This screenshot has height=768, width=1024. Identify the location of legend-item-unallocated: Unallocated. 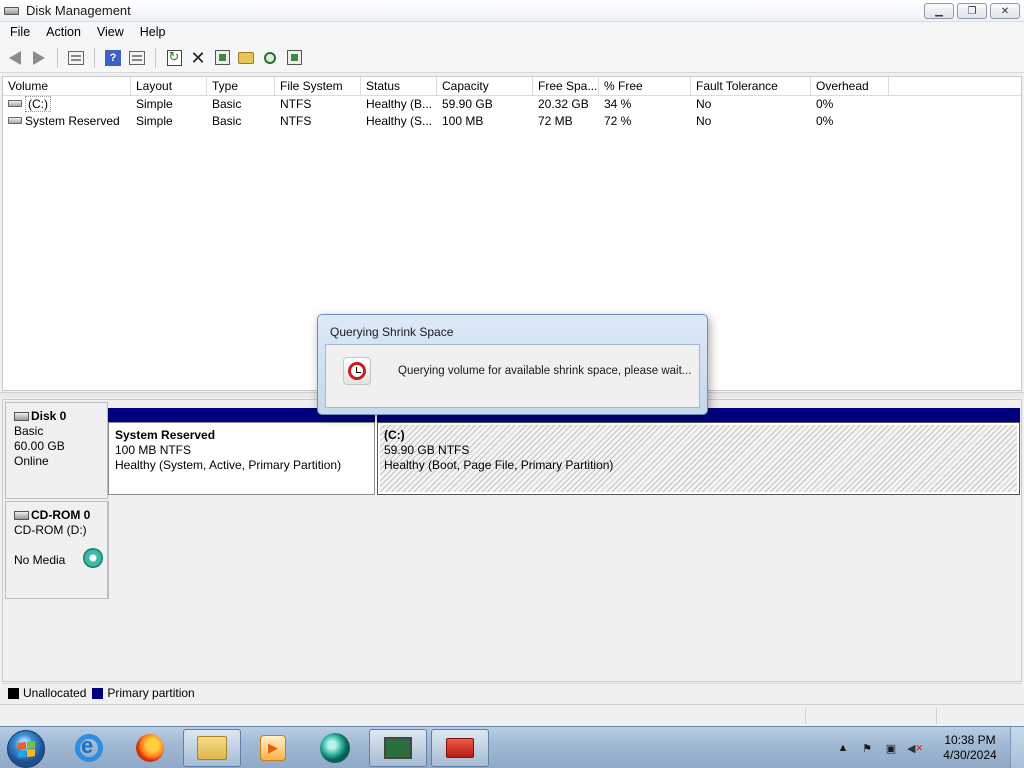
(47, 693).